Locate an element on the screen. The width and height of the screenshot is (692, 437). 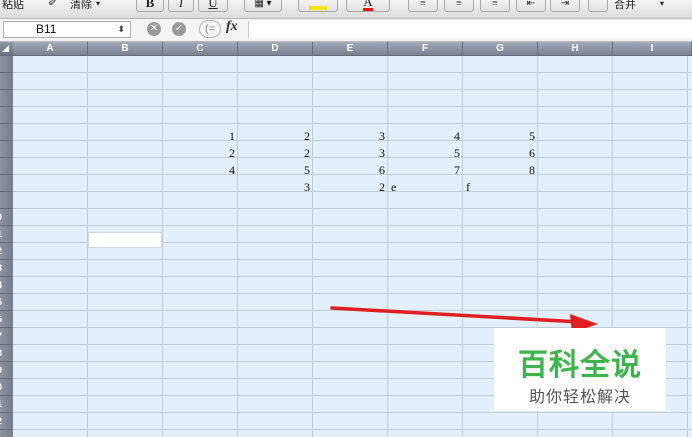
watermark-logo: 百科全说 助你轻松解决 is located at coordinates (580, 369).